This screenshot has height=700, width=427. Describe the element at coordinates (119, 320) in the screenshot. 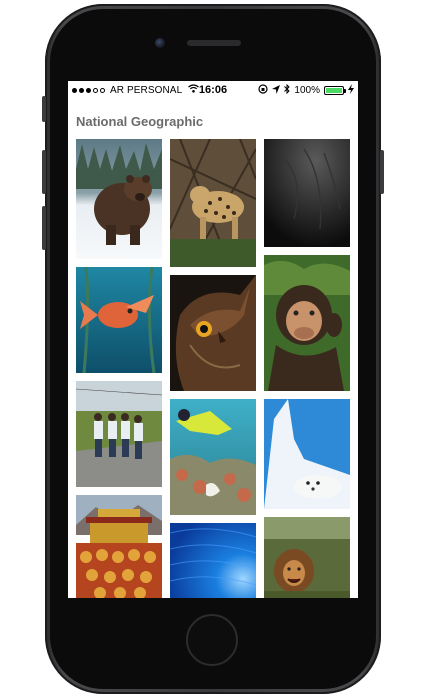

I see `photo-fish` at that location.